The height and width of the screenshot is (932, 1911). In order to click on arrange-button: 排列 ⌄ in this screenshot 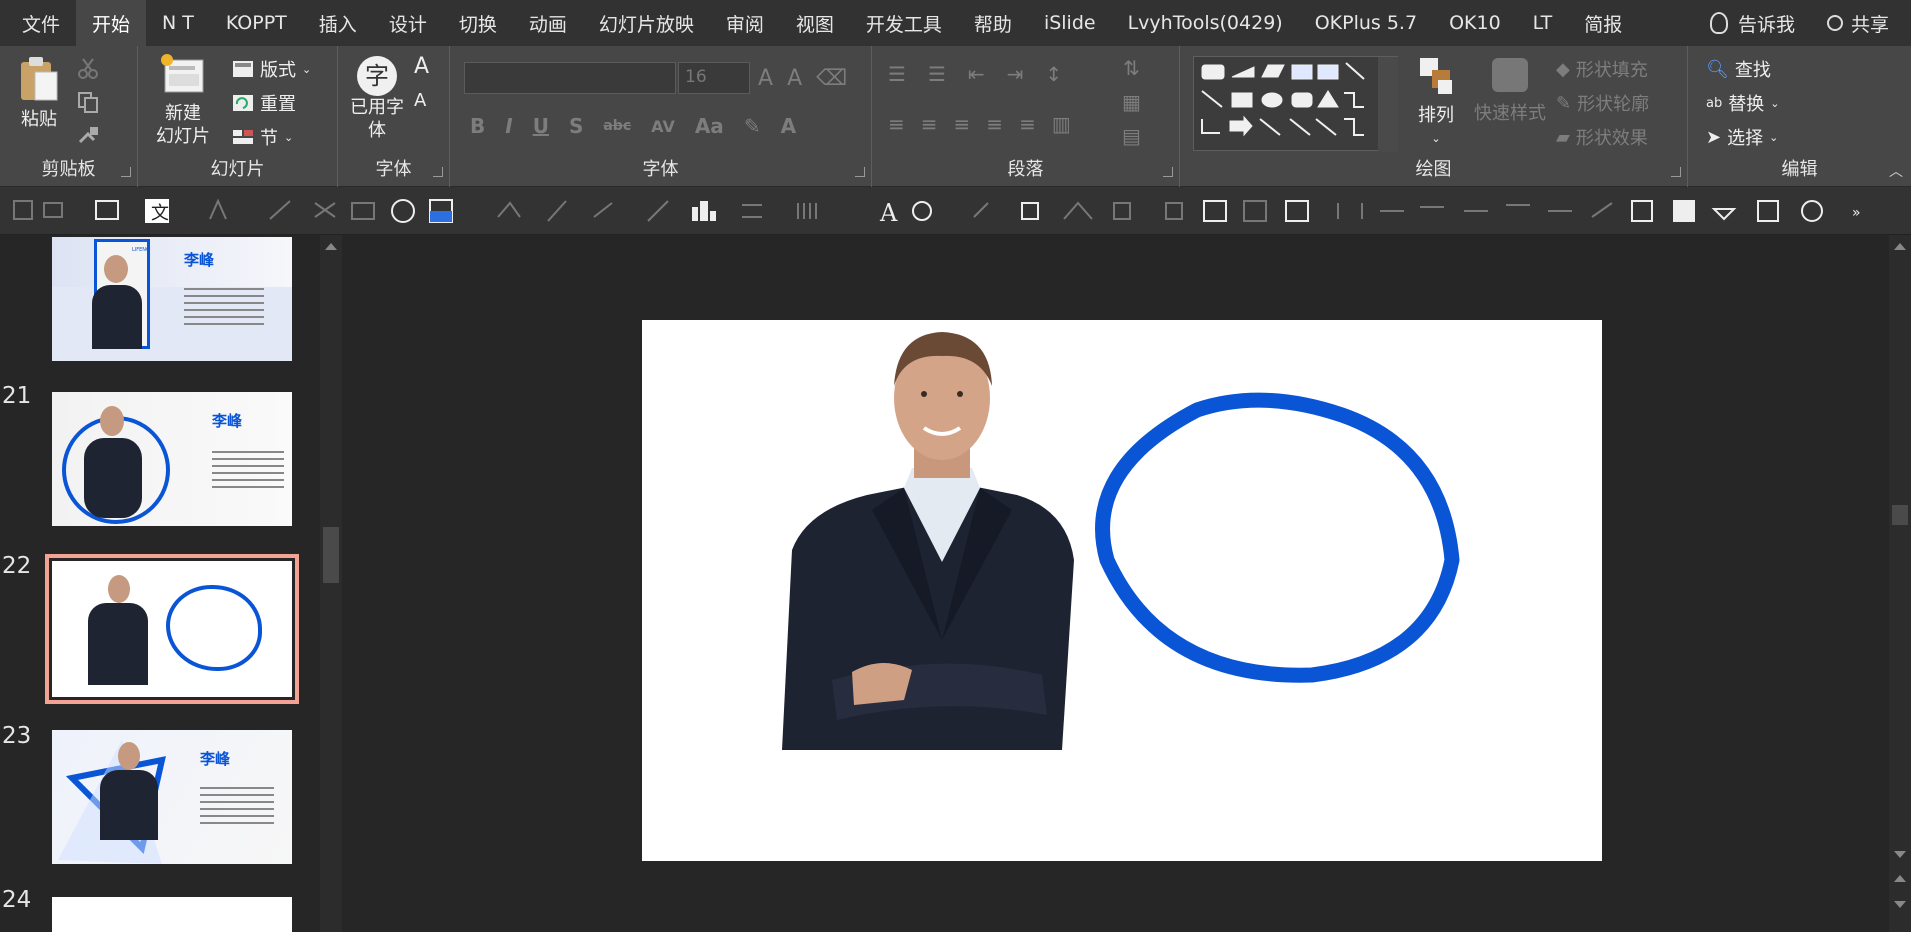, I will do `click(1436, 102)`.